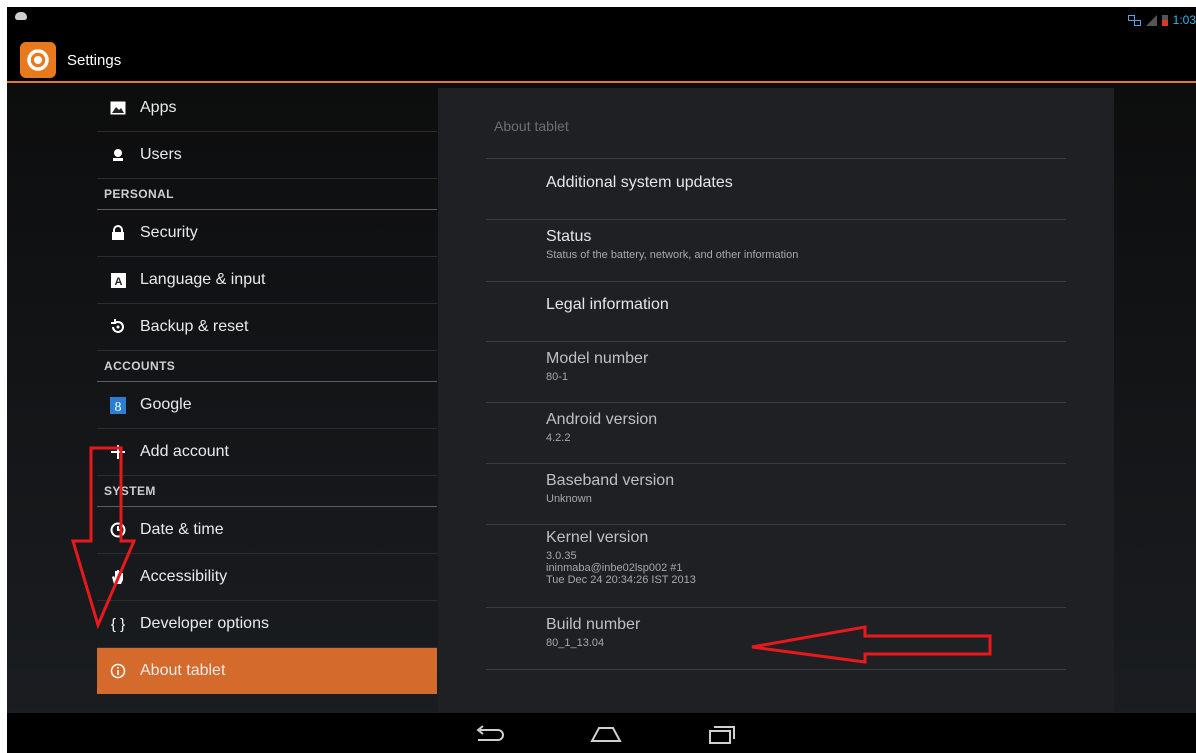 The height and width of the screenshot is (753, 1196). I want to click on sidebar-item-language-input: A Language & input, so click(267, 280).